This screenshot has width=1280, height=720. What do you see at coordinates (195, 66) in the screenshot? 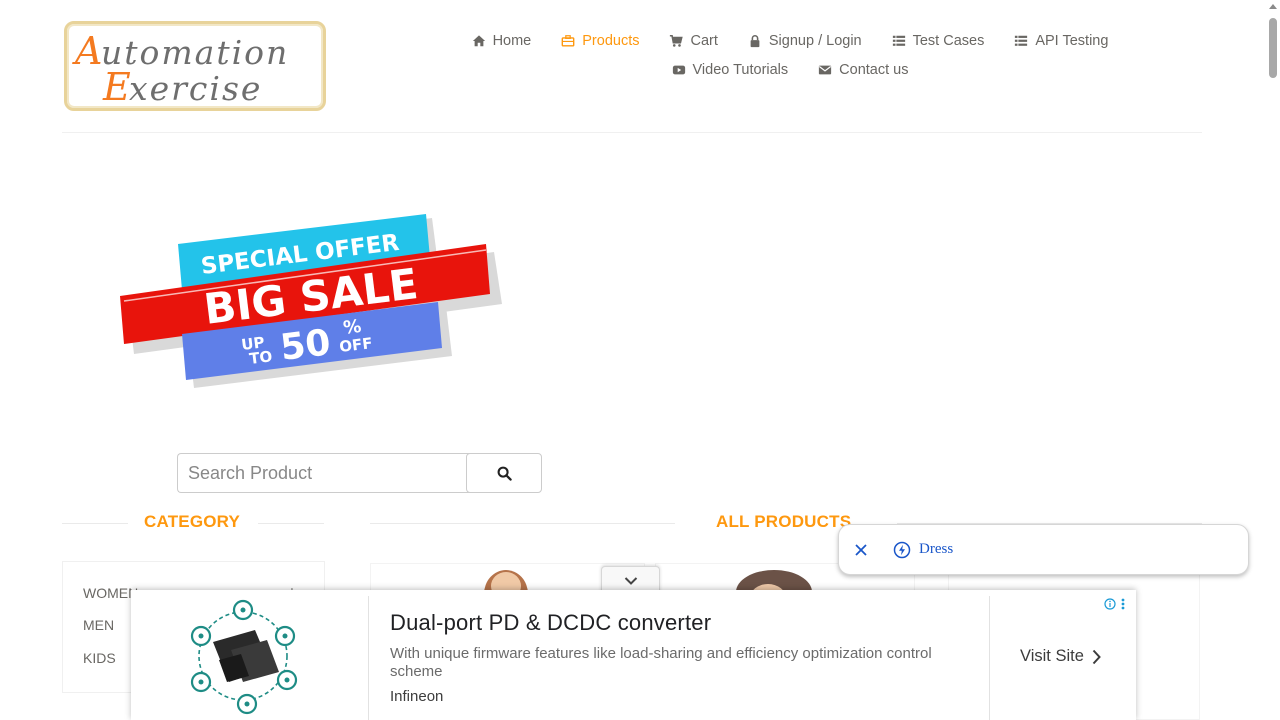
I see `site-logo: A utomation E xercise` at bounding box center [195, 66].